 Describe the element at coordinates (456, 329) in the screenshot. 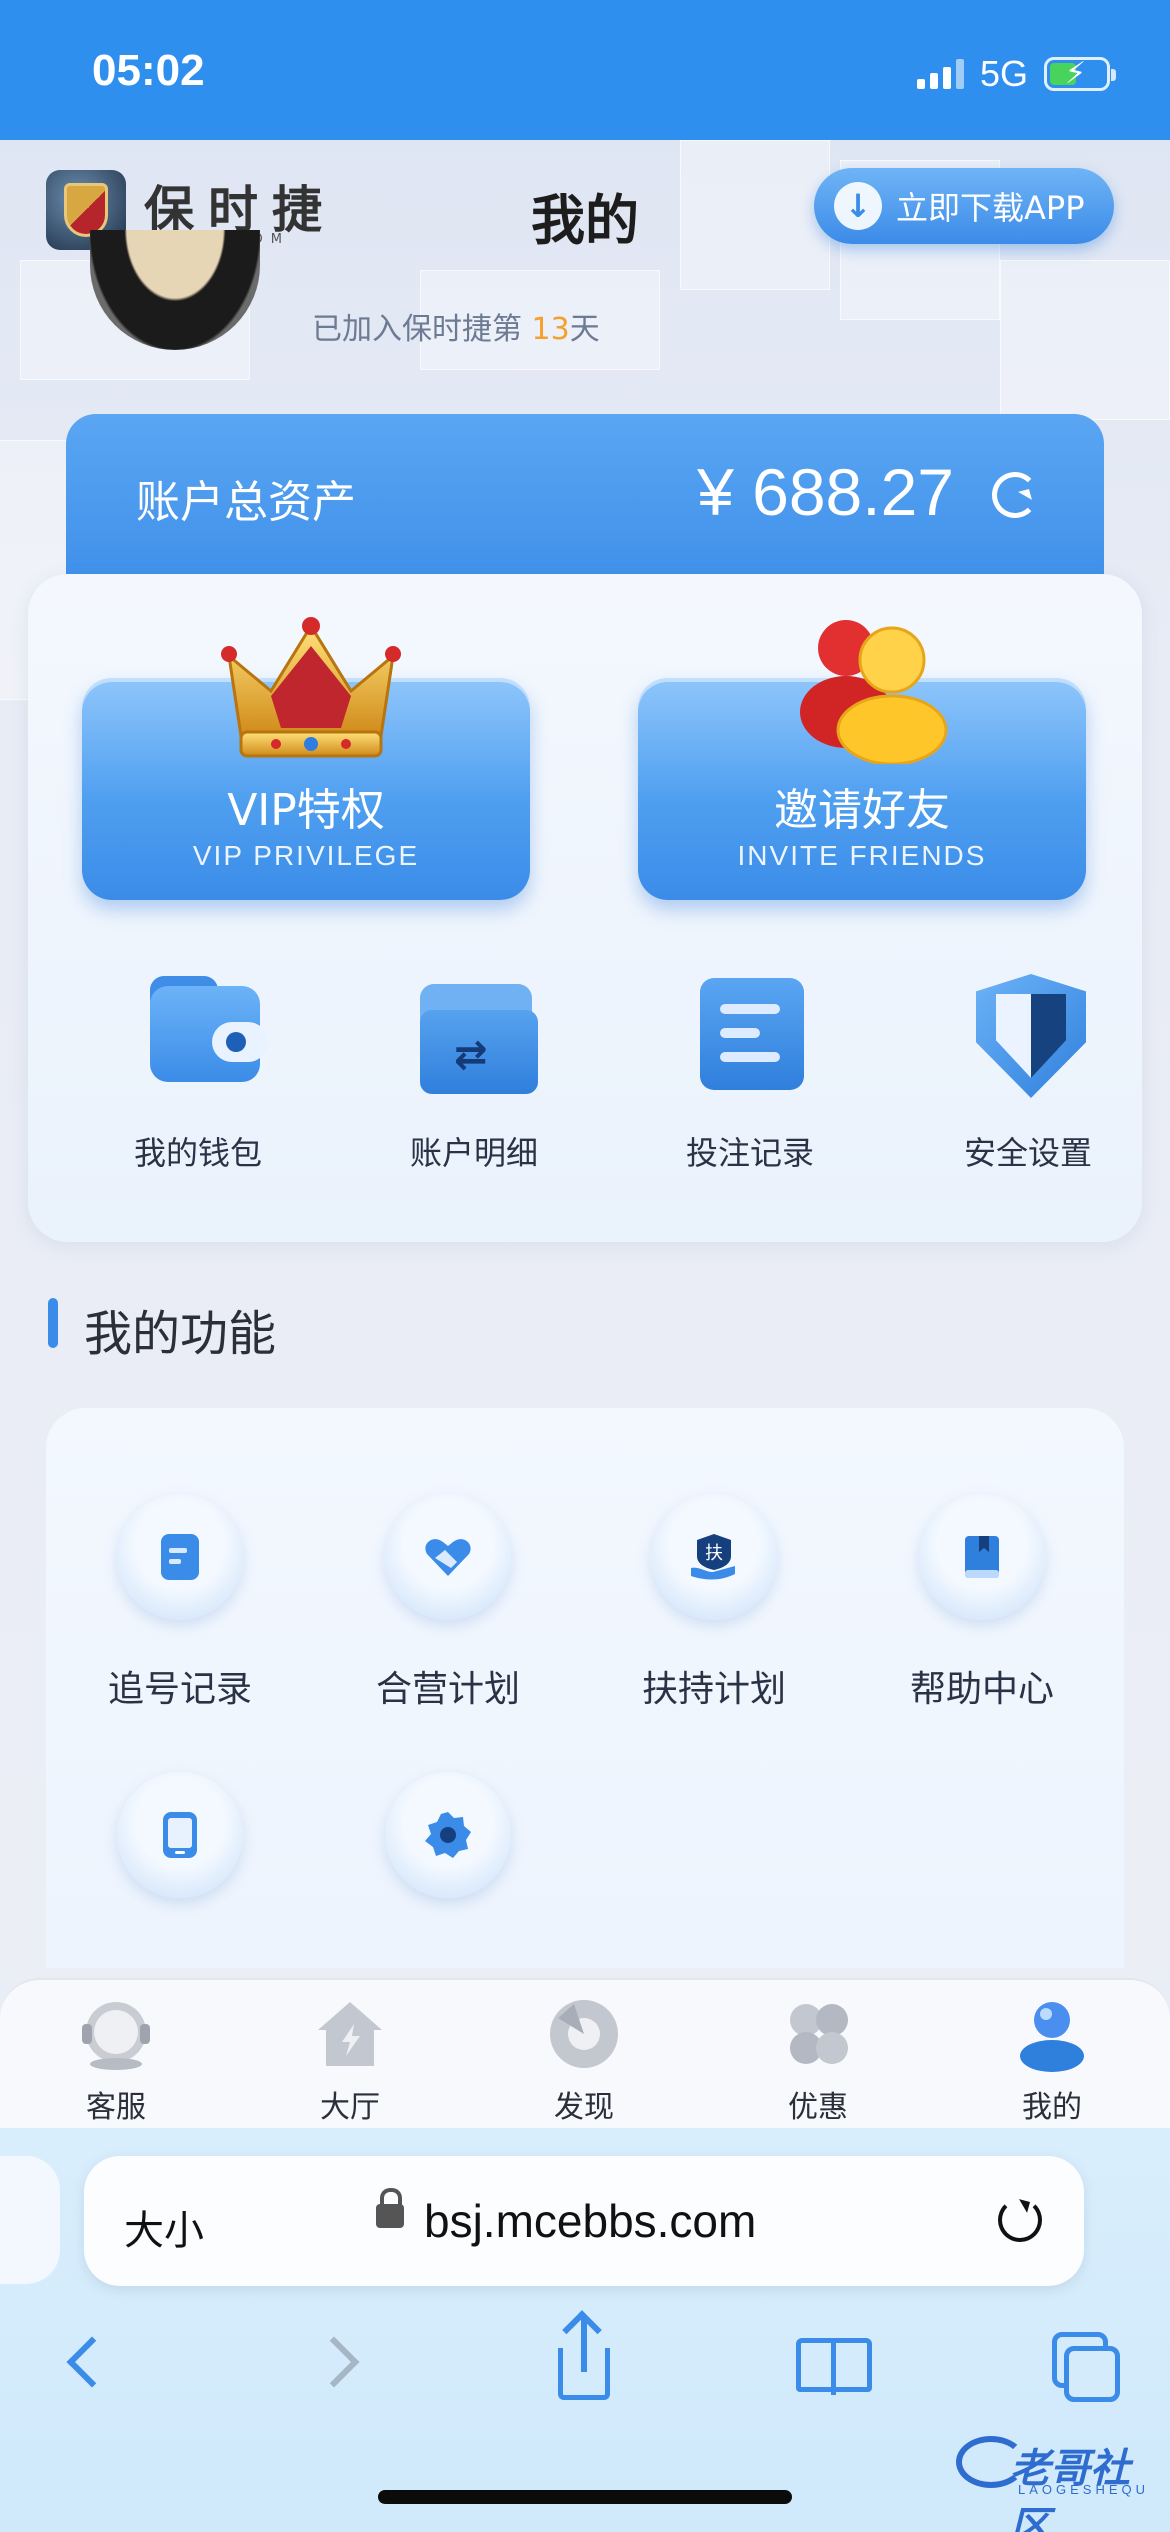

I see `membership-duration: 已加入保时捷第 13天` at that location.